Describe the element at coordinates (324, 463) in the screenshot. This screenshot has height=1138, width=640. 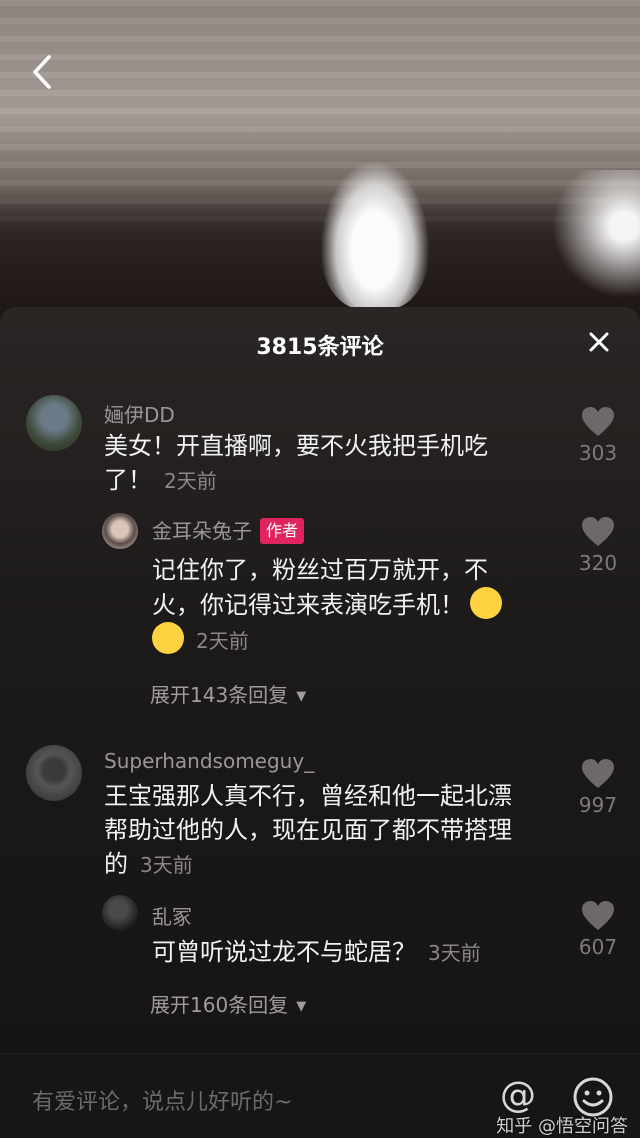
I see `comment-text: 美女！开直播啊，要不火我把手机吃 了！ 2天前` at that location.